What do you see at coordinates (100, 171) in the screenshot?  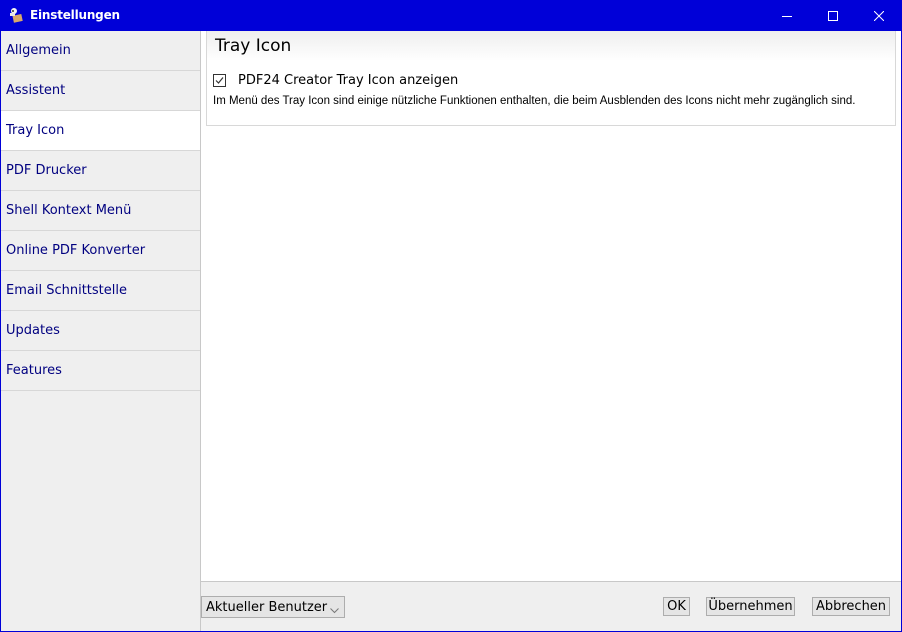 I see `sidebar-item-pdf-drucker: PDF Drucker` at bounding box center [100, 171].